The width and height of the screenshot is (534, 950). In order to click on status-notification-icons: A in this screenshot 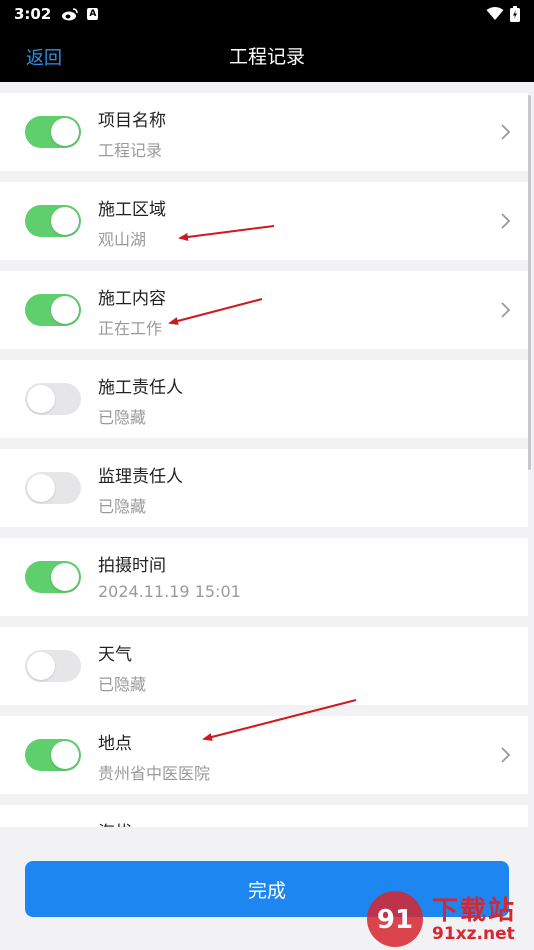, I will do `click(80, 14)`.